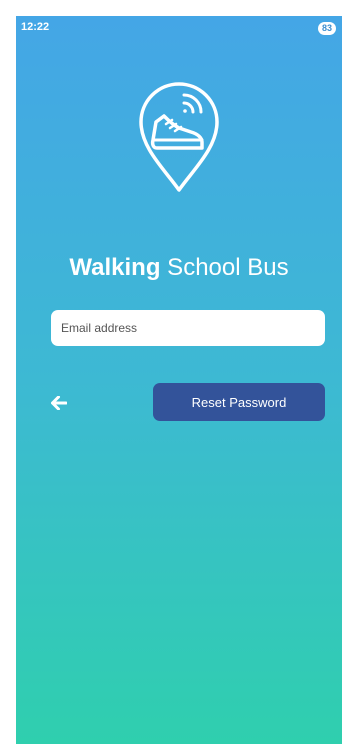  Describe the element at coordinates (179, 137) in the screenshot. I see `walking-shoe-location-pin-icon` at that location.